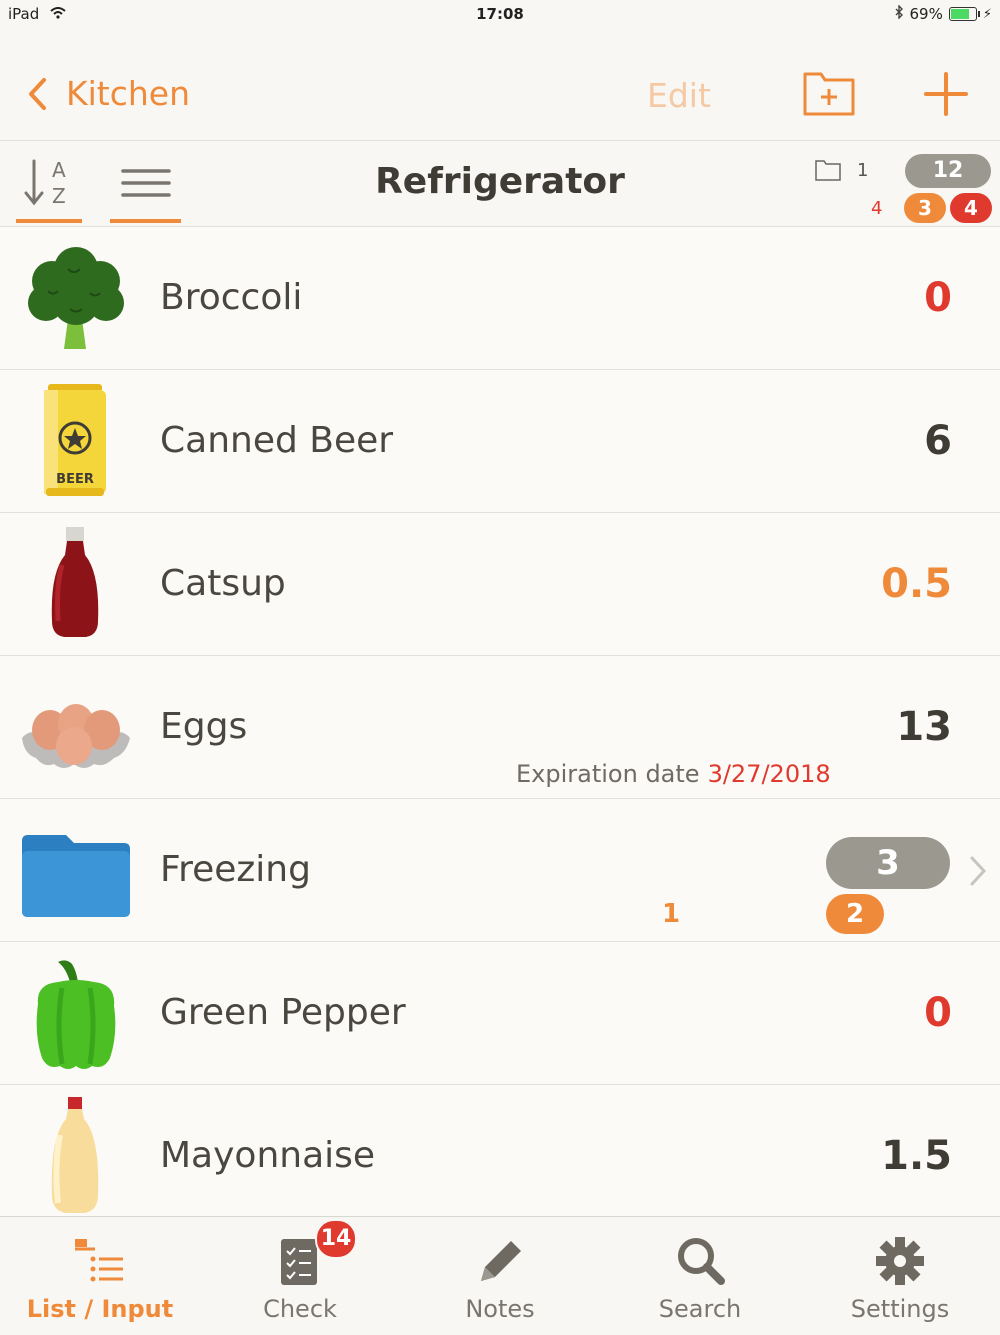  What do you see at coordinates (700, 1309) in the screenshot?
I see `tab-label: Search` at bounding box center [700, 1309].